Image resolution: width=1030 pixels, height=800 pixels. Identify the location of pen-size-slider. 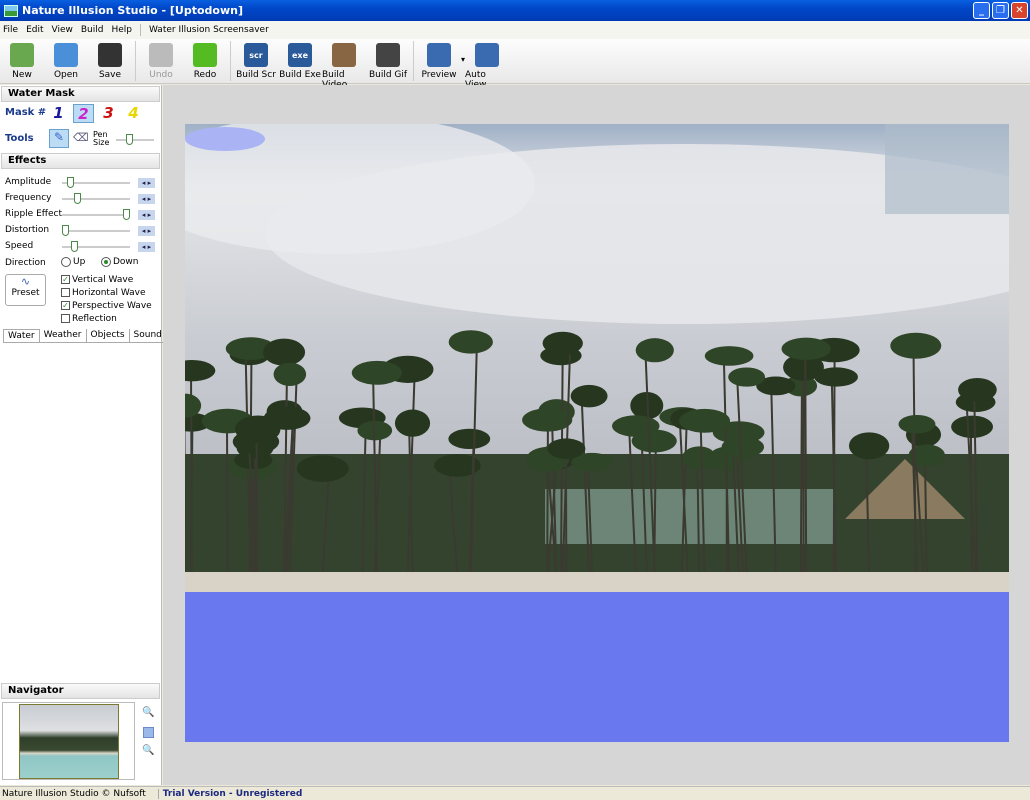
(135, 139).